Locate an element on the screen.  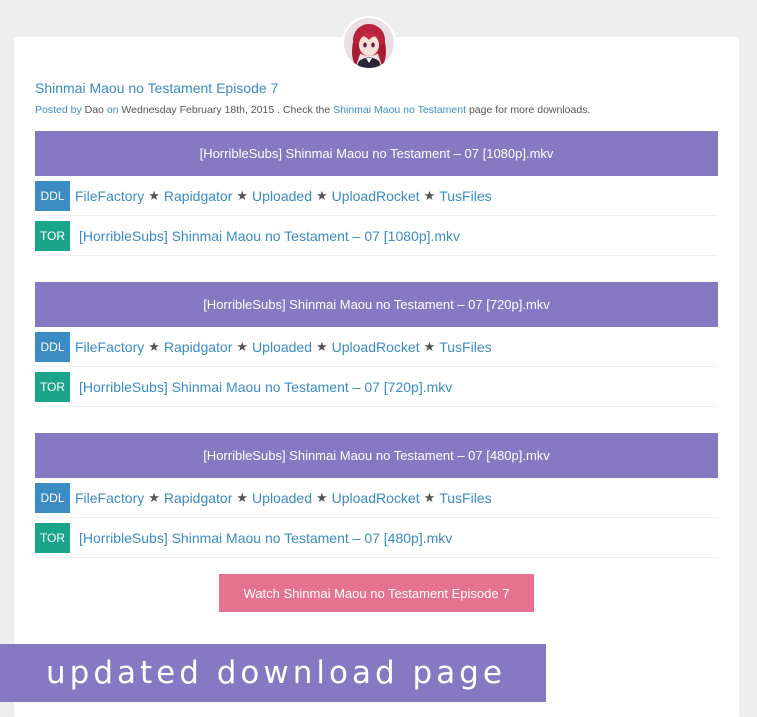
on-label: on is located at coordinates (112, 110).